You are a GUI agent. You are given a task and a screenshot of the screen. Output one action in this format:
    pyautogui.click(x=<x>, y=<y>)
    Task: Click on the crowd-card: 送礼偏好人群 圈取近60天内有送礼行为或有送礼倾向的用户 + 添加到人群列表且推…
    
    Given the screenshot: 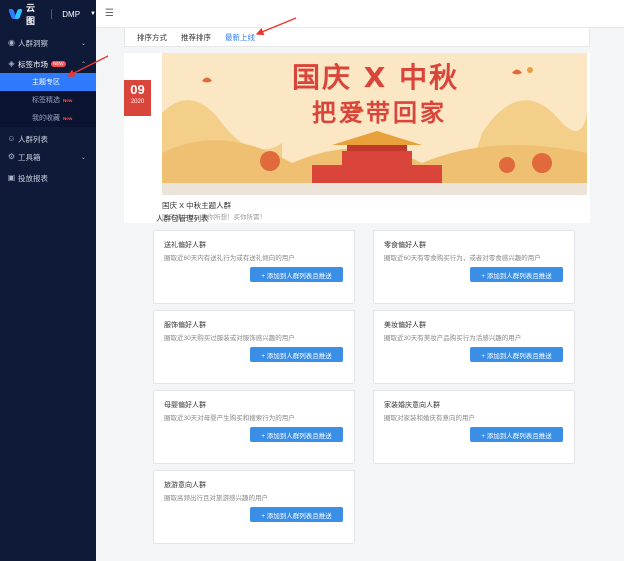 What is the action you would take?
    pyautogui.click(x=254, y=267)
    